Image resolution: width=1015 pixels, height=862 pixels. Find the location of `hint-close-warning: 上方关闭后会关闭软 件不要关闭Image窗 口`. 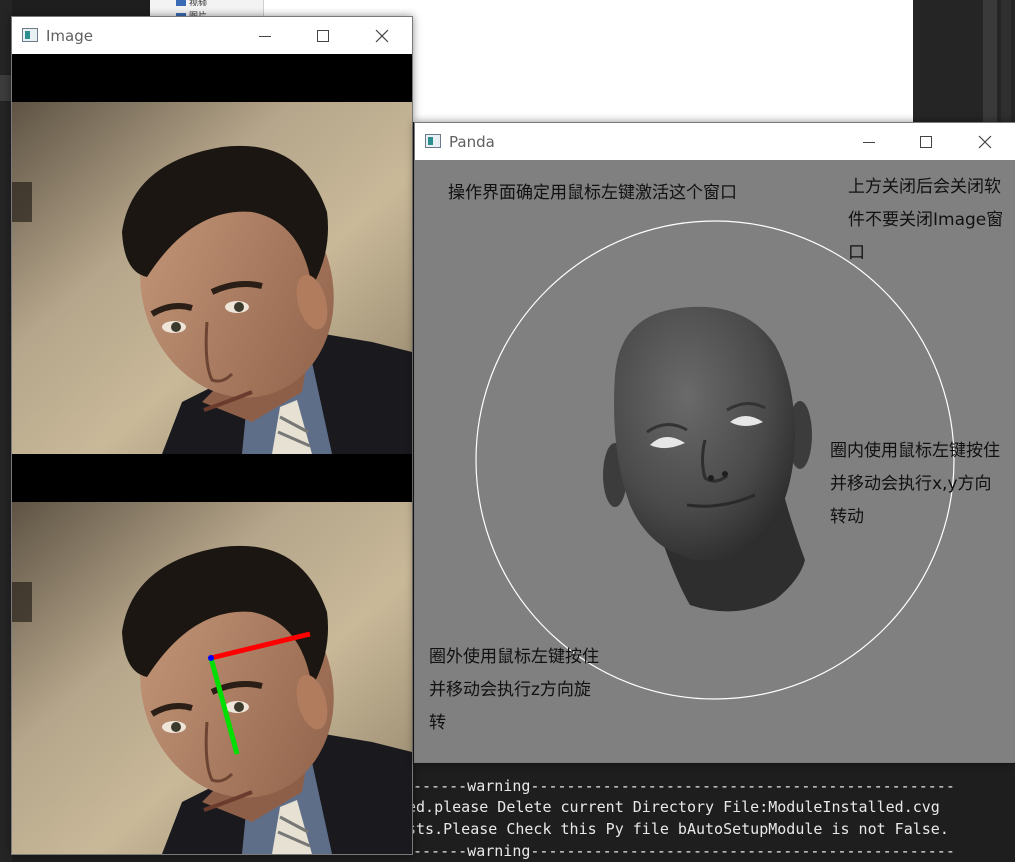

hint-close-warning: 上方关闭后会关闭软 件不要关闭Image窗 口 is located at coordinates (925, 220).